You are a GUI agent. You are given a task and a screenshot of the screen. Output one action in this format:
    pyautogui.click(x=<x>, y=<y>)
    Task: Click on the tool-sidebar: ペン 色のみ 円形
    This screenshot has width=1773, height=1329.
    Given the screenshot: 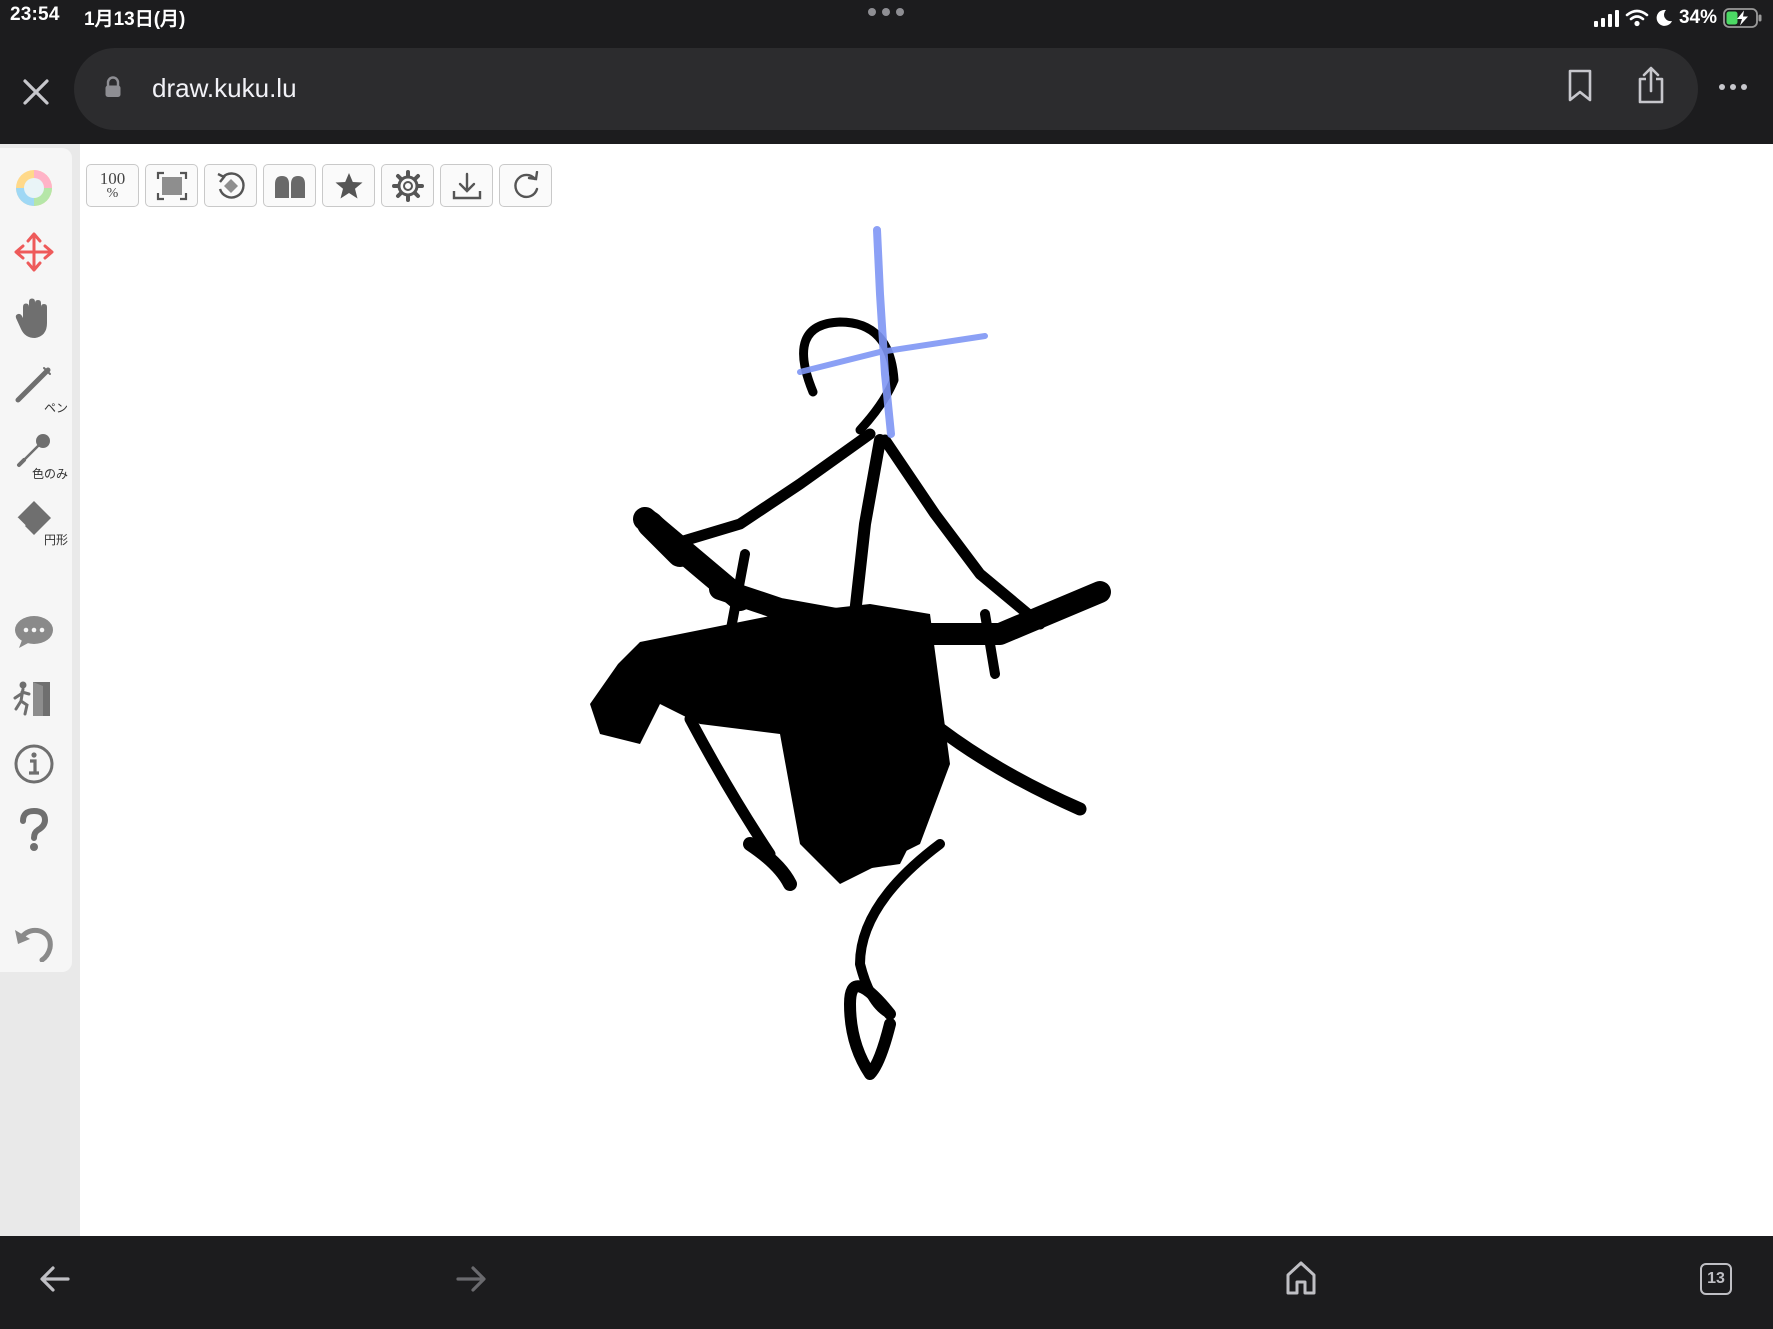 What is the action you would take?
    pyautogui.click(x=40, y=690)
    